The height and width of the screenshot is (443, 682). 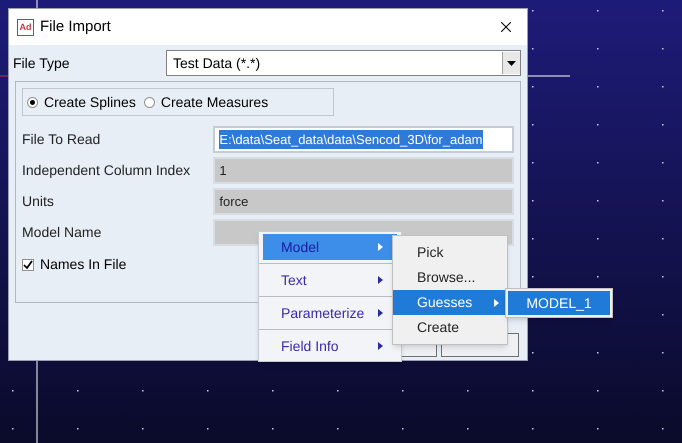 I want to click on field-label: File To Read, so click(x=62, y=139).